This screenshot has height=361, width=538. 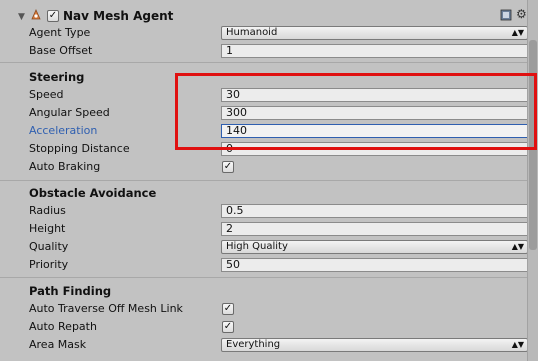 I want to click on annotation-highlight-box, so click(x=356, y=111).